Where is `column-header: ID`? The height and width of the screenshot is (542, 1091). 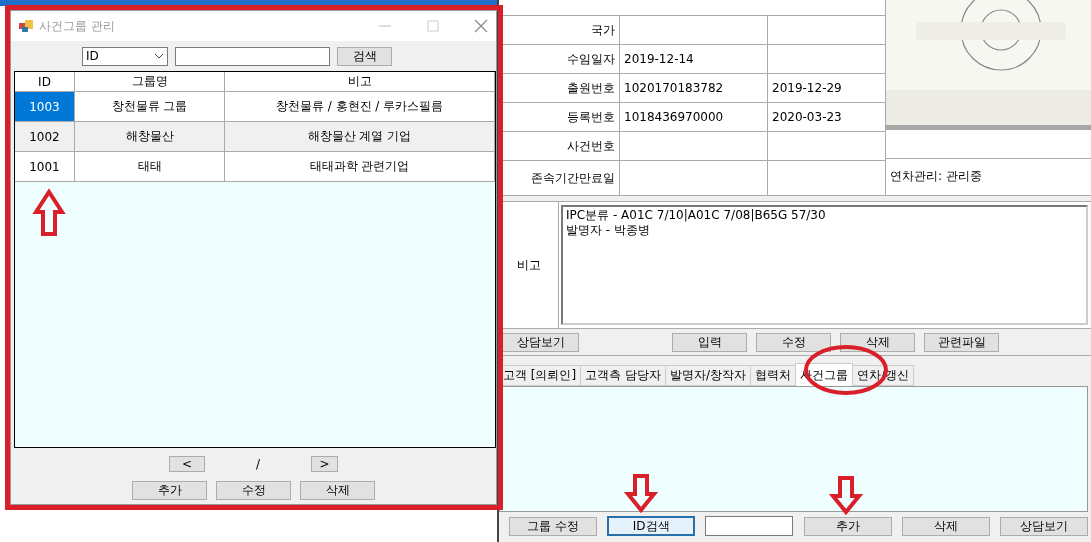
column-header: ID is located at coordinates (45, 82).